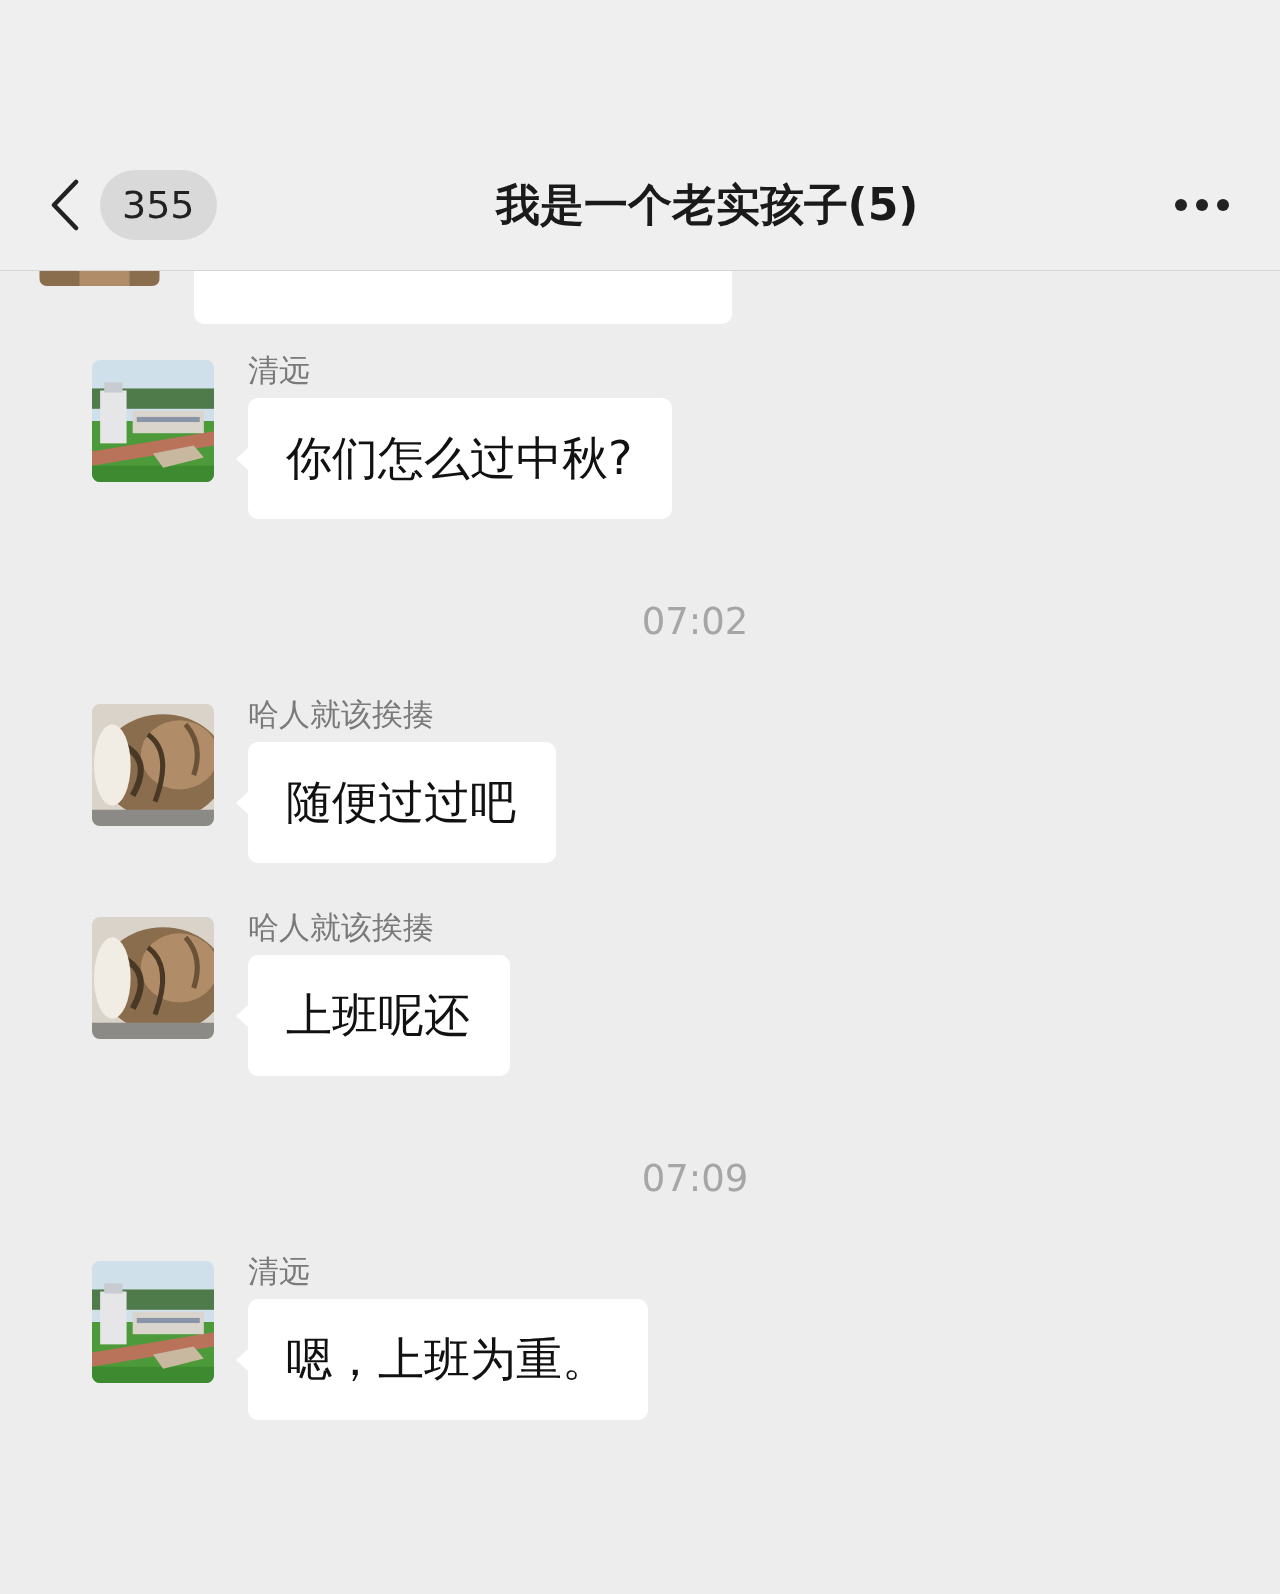  I want to click on message-bubble: 嗯，上班为重。, so click(448, 1359).